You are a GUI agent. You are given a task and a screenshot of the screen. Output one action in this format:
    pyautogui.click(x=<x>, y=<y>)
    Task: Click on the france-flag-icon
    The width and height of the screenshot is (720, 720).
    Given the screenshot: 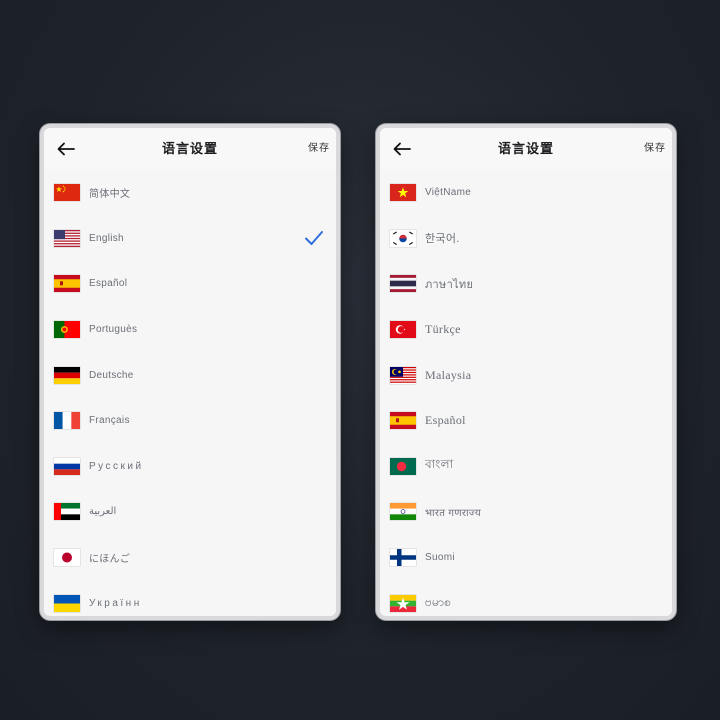 What is the action you would take?
    pyautogui.click(x=67, y=421)
    